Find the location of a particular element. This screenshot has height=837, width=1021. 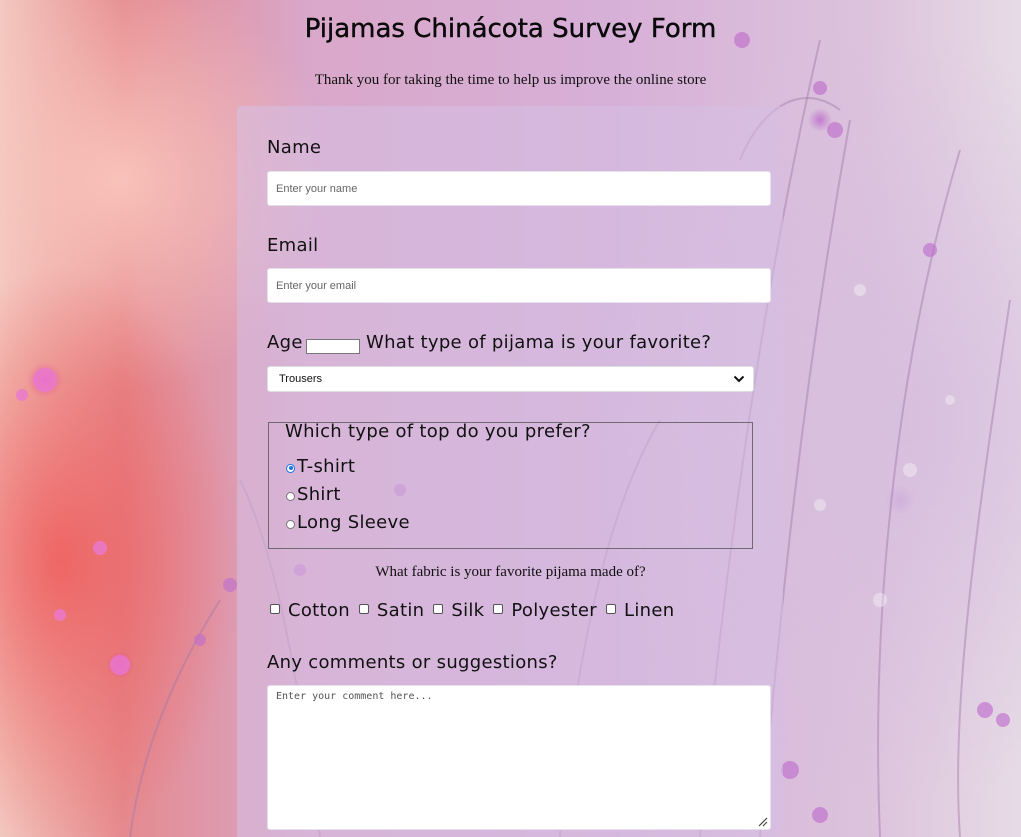

radio-option-tshirt: T-shirt is located at coordinates (320, 466).